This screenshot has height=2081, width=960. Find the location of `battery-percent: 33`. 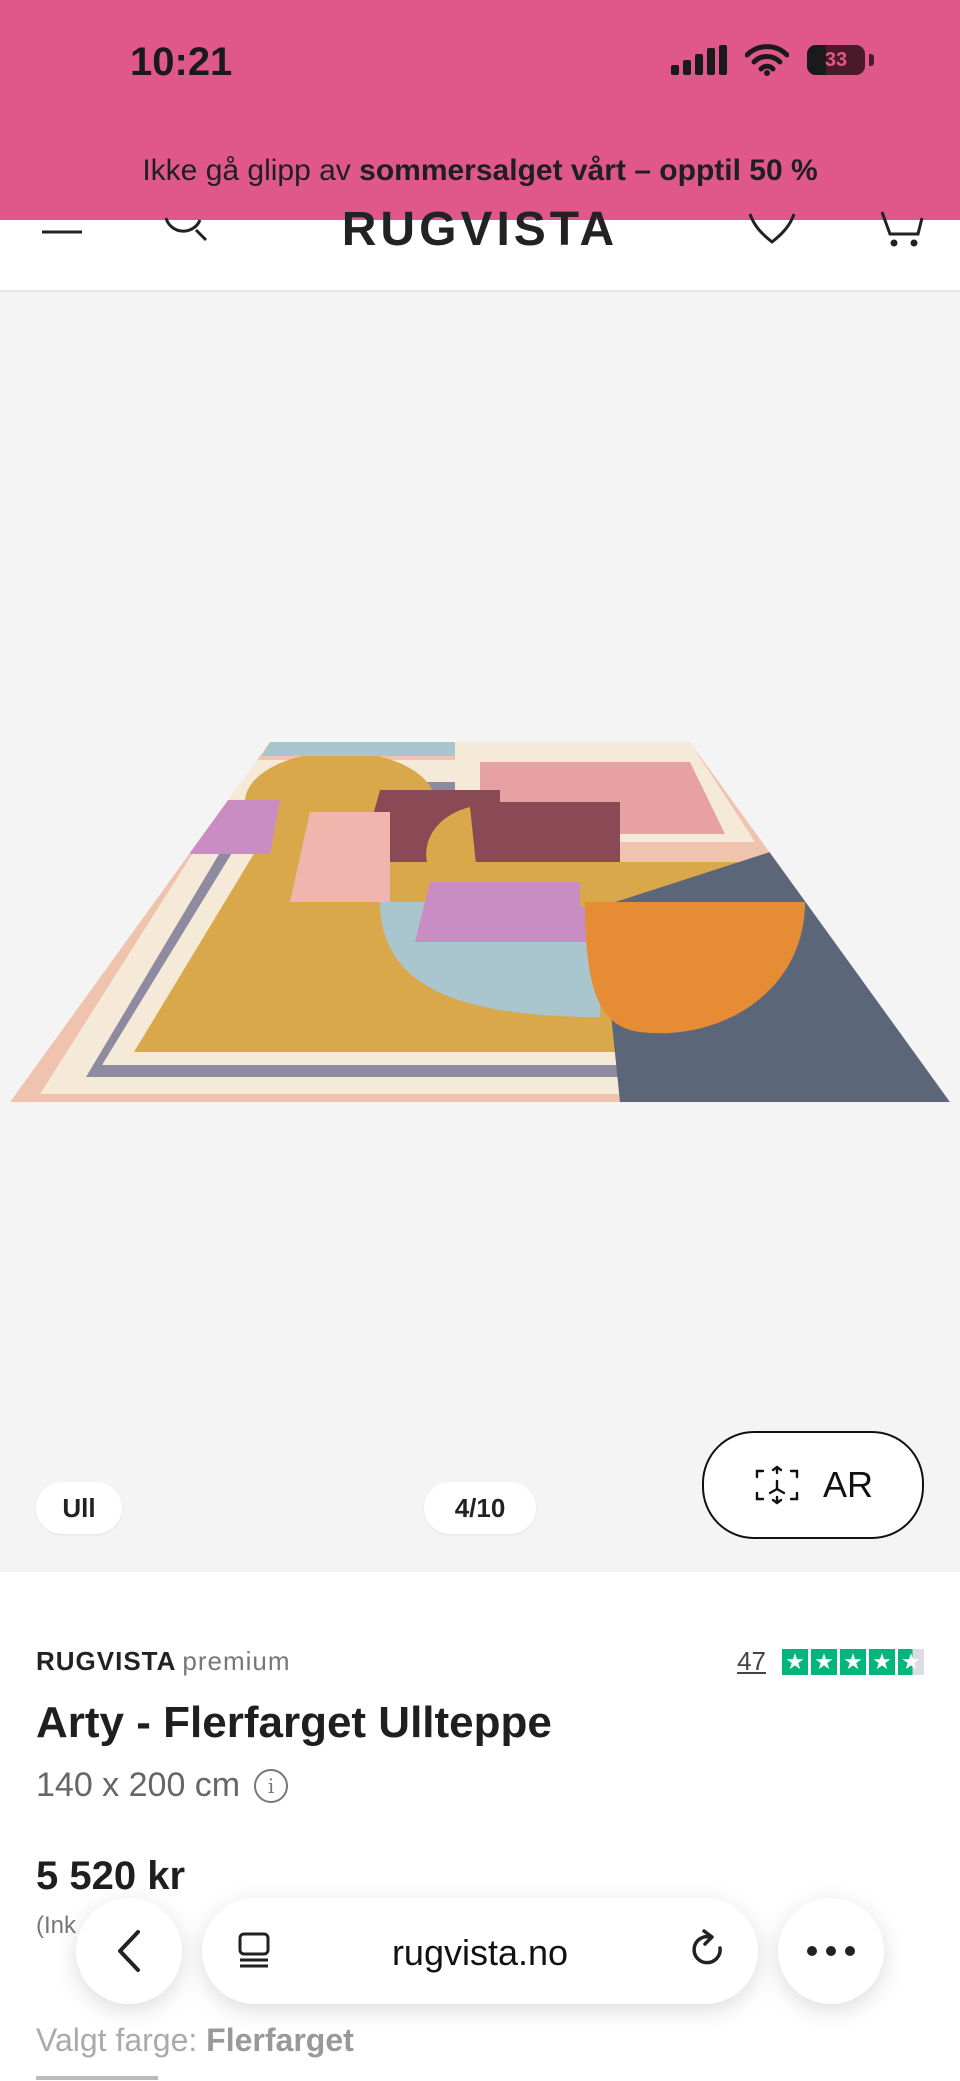

battery-percent: 33 is located at coordinates (836, 59).